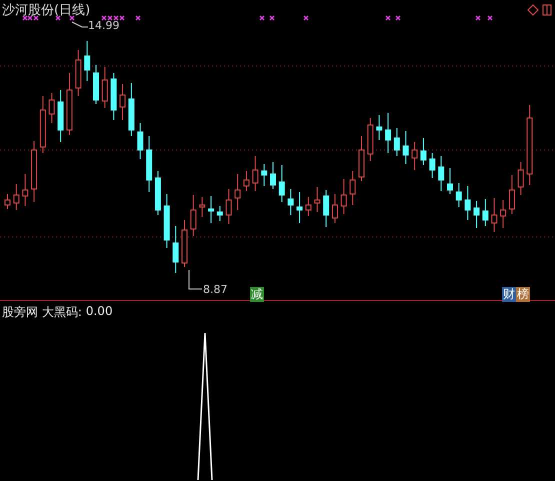  I want to click on chart-title: 沙河股份(日线), so click(46, 10).